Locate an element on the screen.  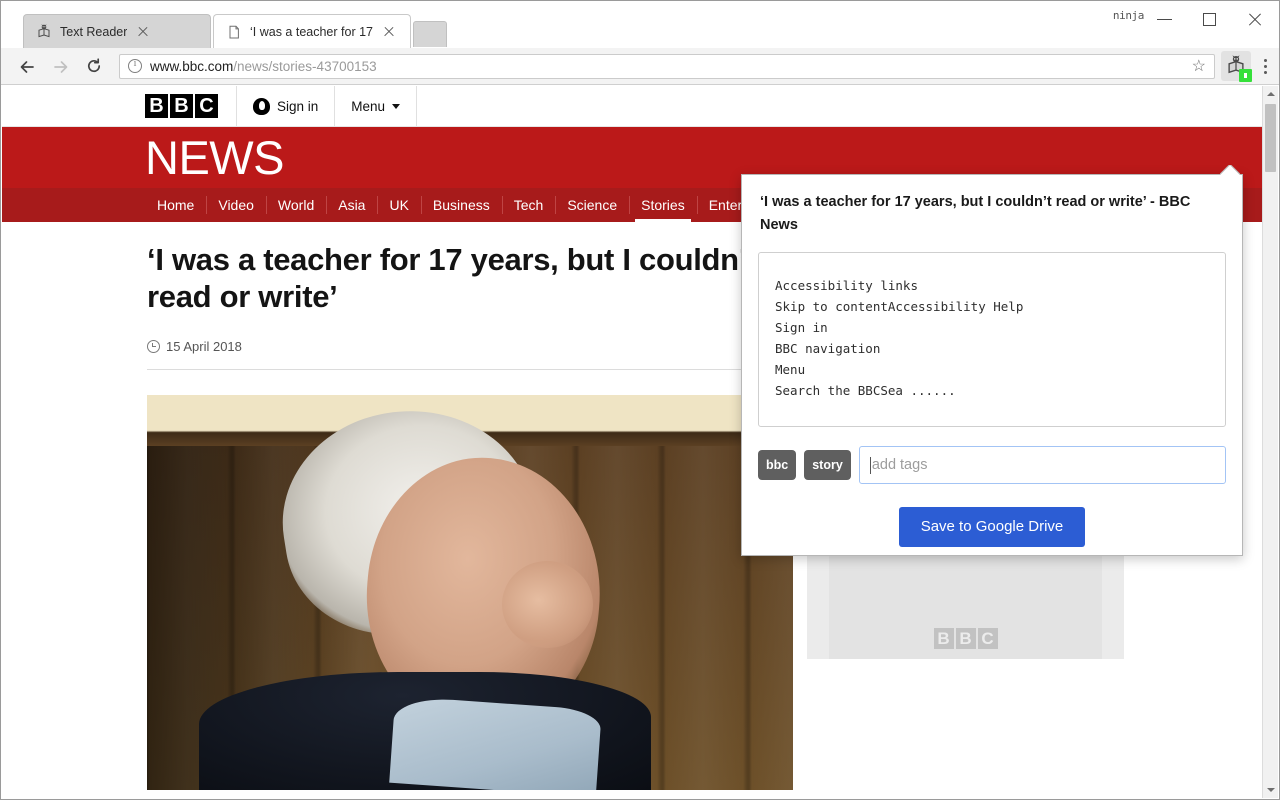
sign-in-label: Sign in is located at coordinates (298, 106).